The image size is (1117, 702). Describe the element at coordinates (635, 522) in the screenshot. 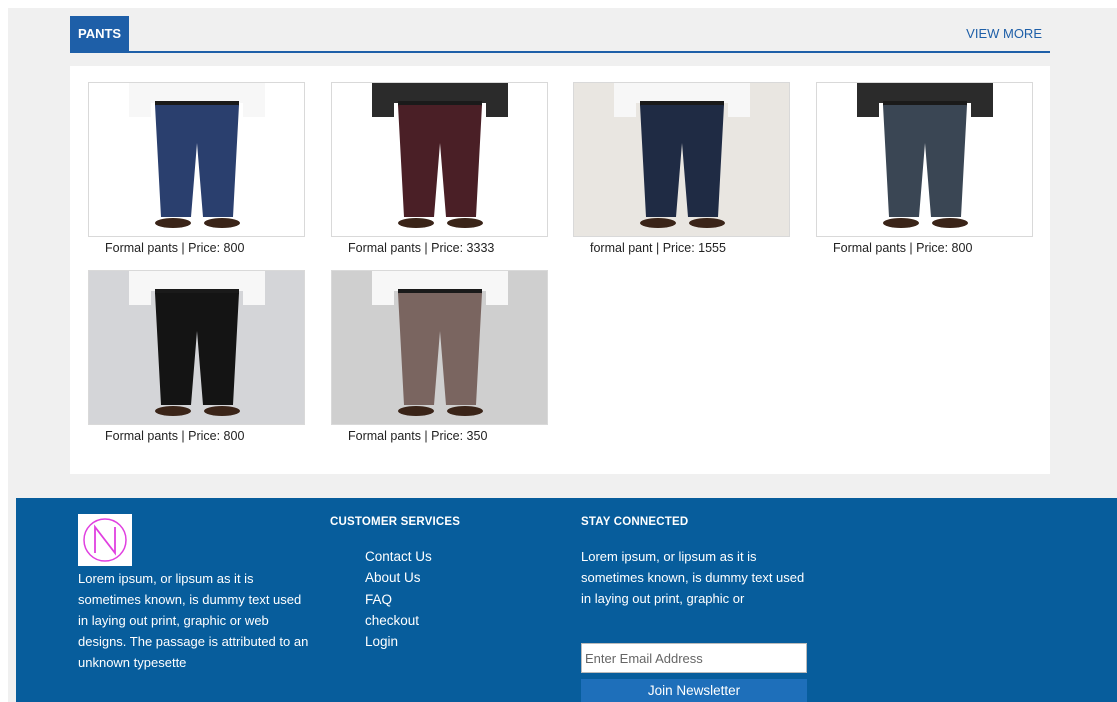

I see `stay-connected-title: STAY CONNECTED` at that location.